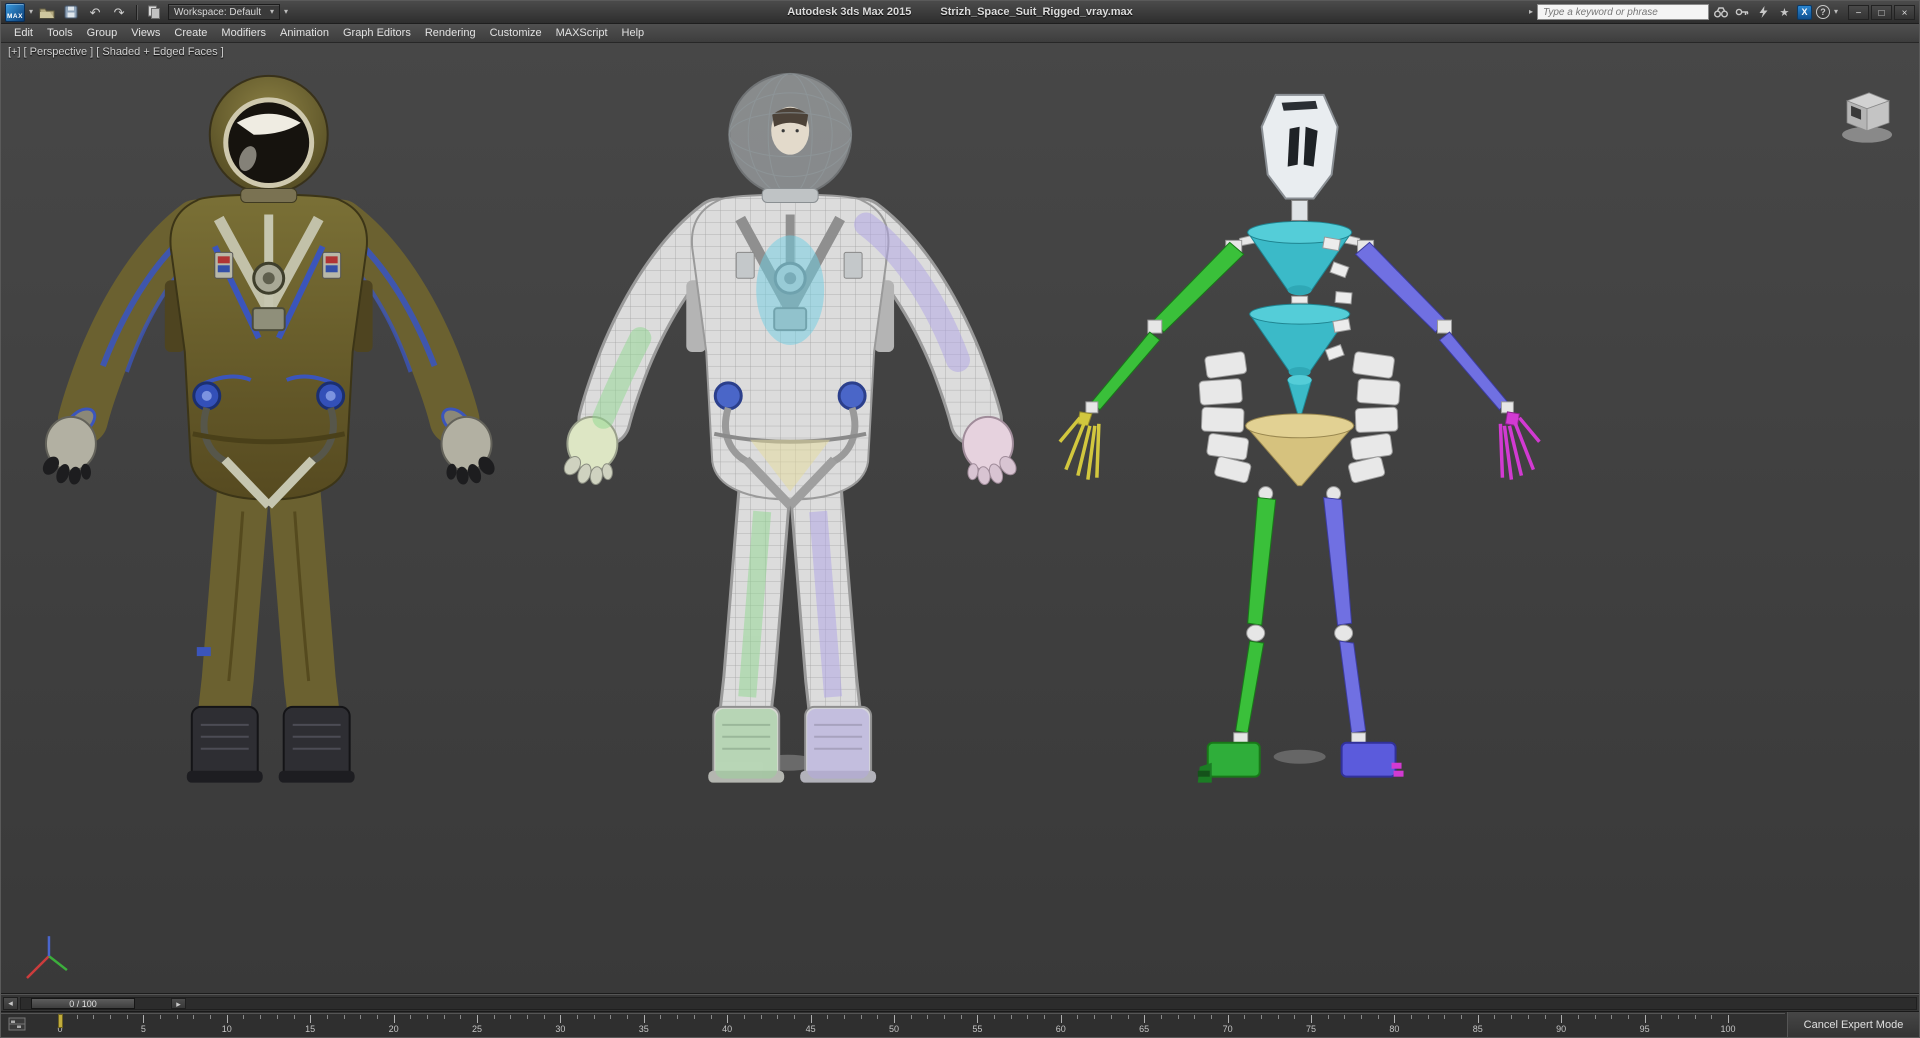 The width and height of the screenshot is (1920, 1038). I want to click on menu-item-group: Group, so click(102, 33).